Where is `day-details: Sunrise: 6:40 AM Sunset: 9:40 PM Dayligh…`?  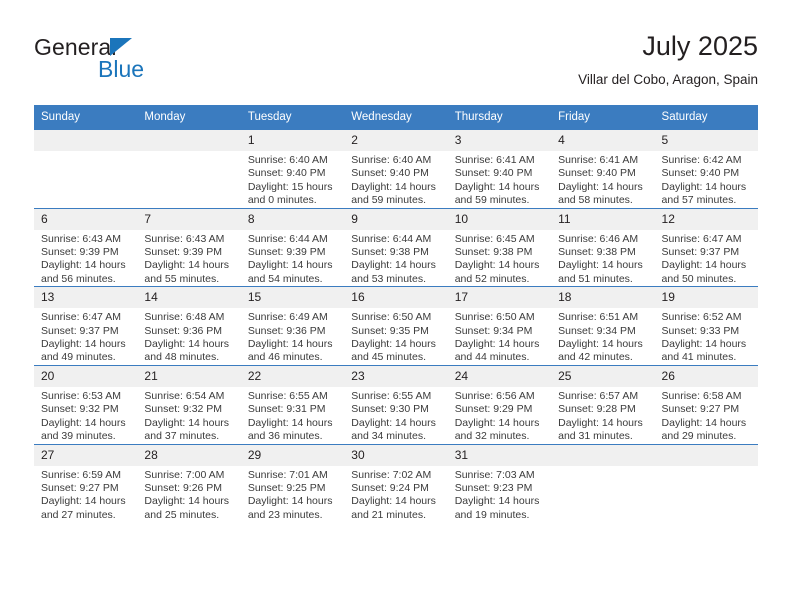
day-details: Sunrise: 6:40 AM Sunset: 9:40 PM Dayligh… is located at coordinates (395, 179).